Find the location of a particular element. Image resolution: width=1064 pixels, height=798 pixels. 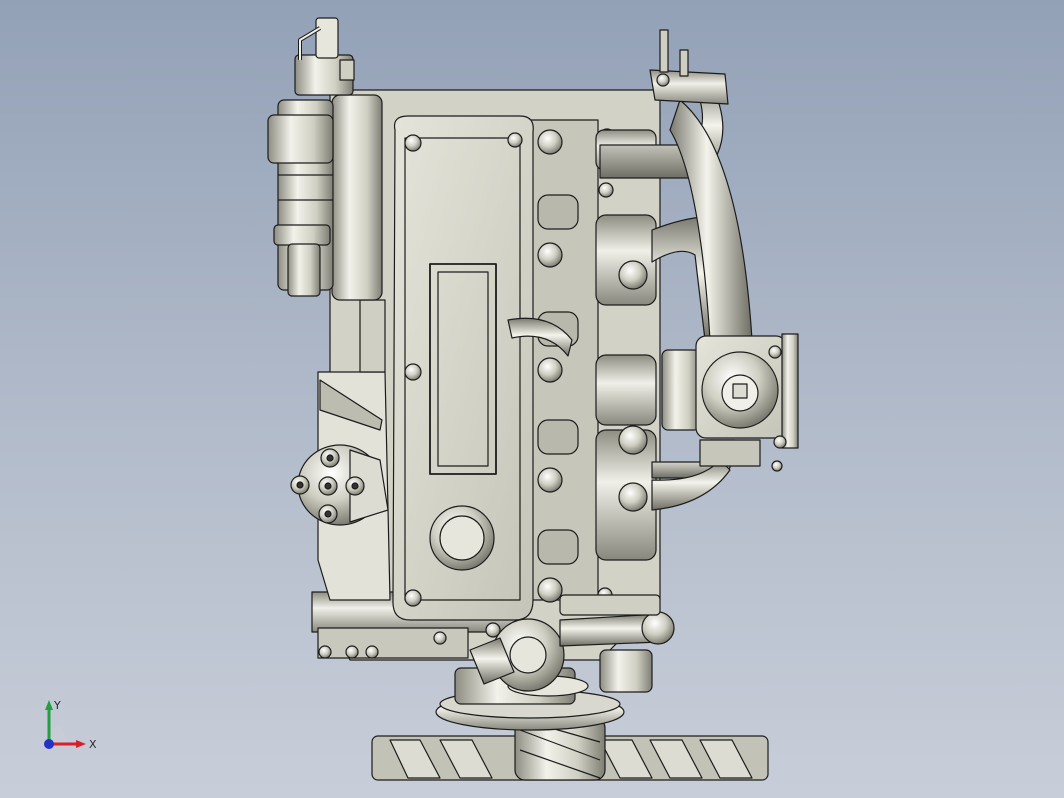

starter-motor is located at coordinates (325, 197).